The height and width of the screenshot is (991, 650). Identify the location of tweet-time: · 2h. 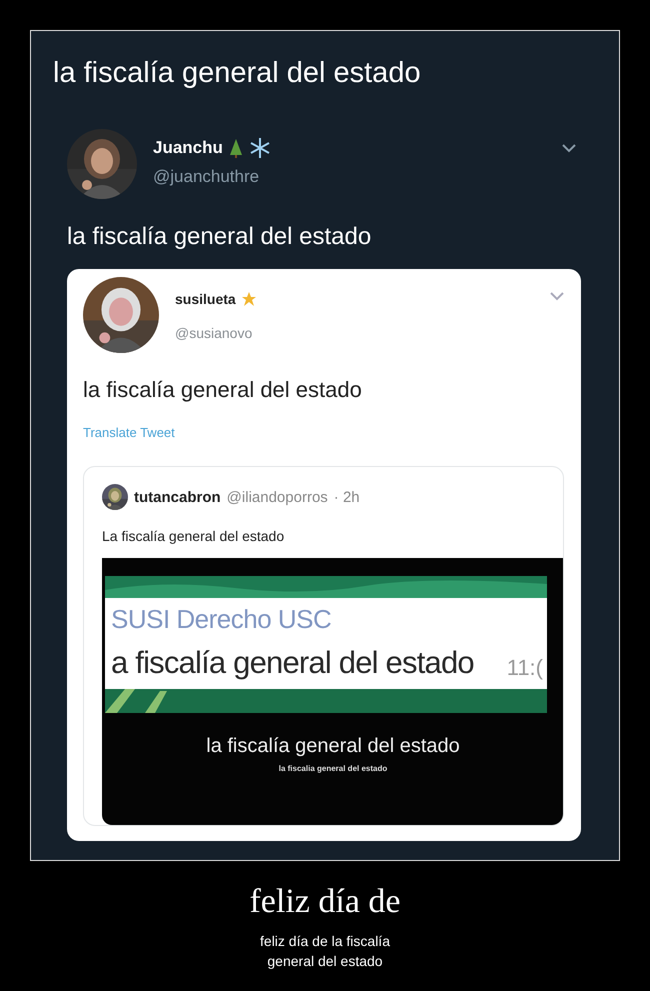
(347, 497).